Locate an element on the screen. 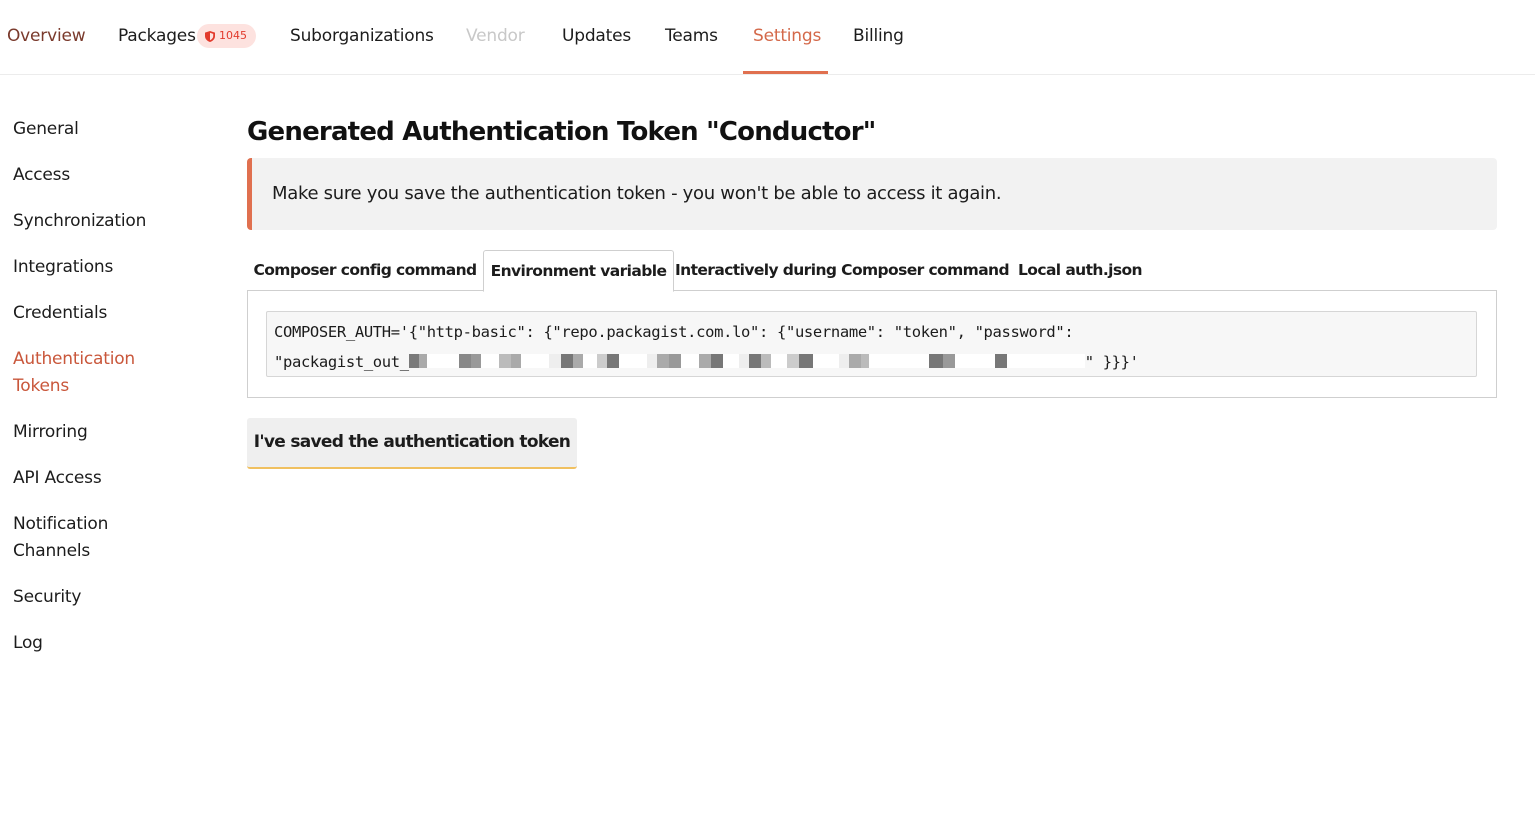 The height and width of the screenshot is (822, 1535). nav-billing: Billing is located at coordinates (878, 36).